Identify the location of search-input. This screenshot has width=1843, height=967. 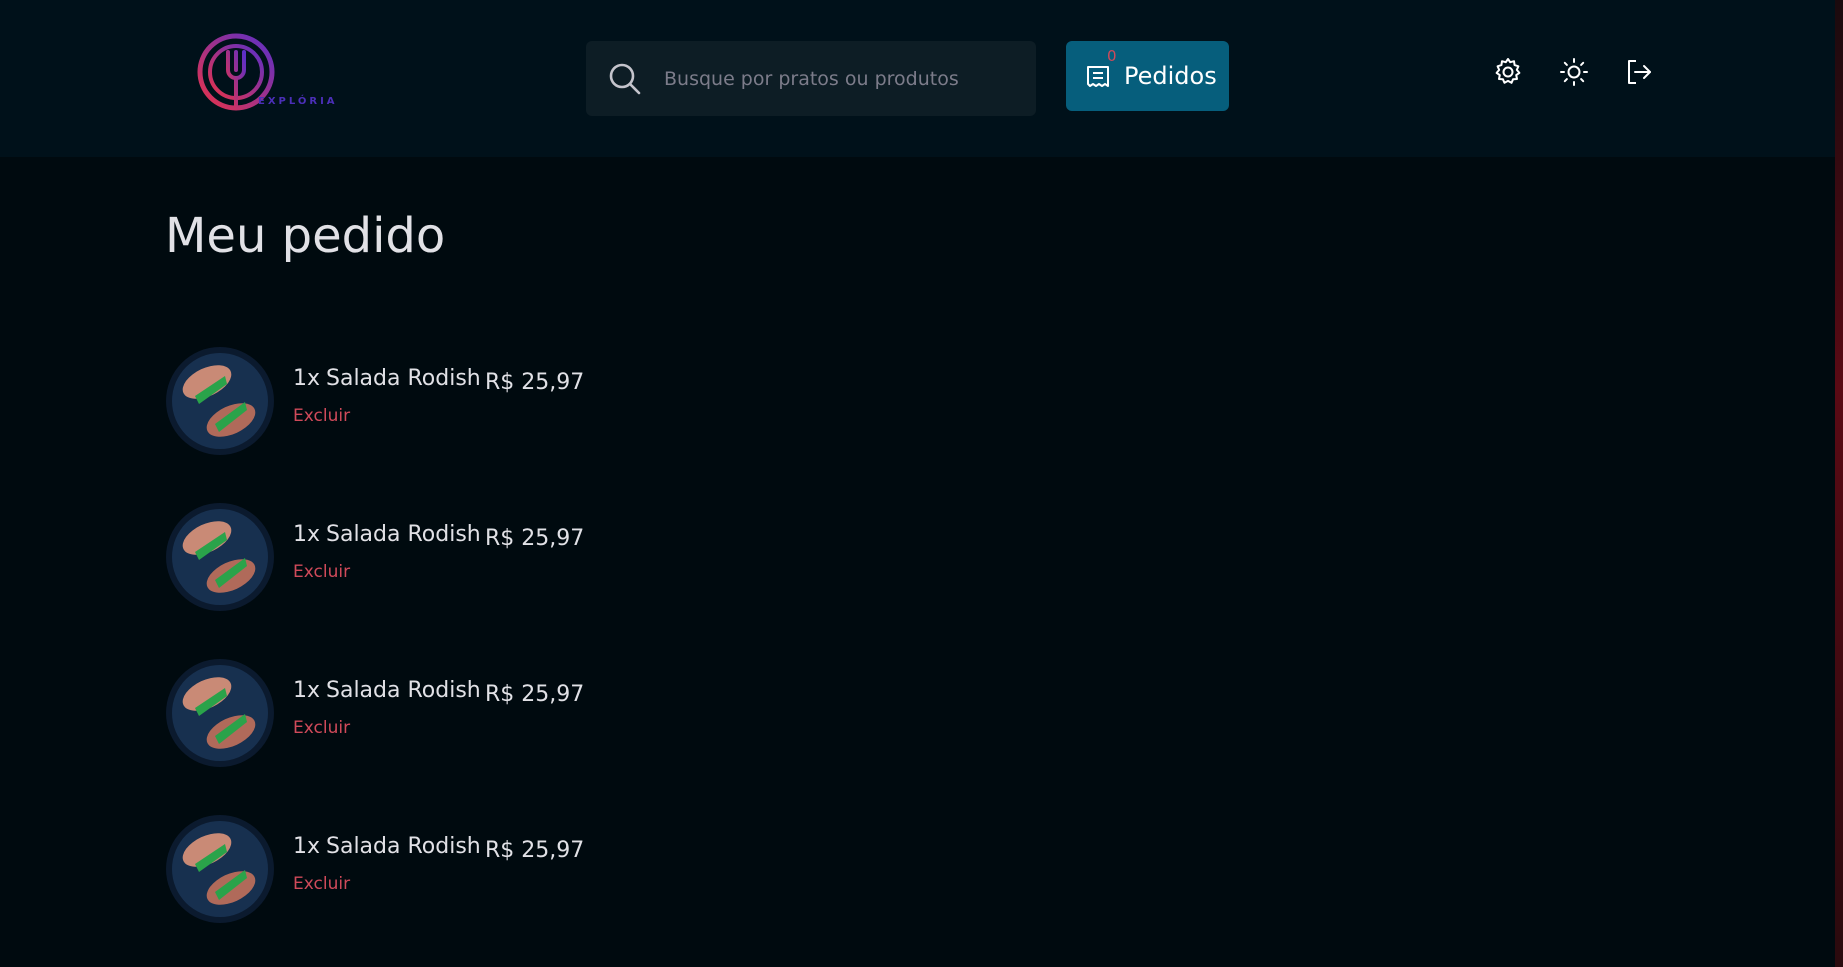
(834, 78).